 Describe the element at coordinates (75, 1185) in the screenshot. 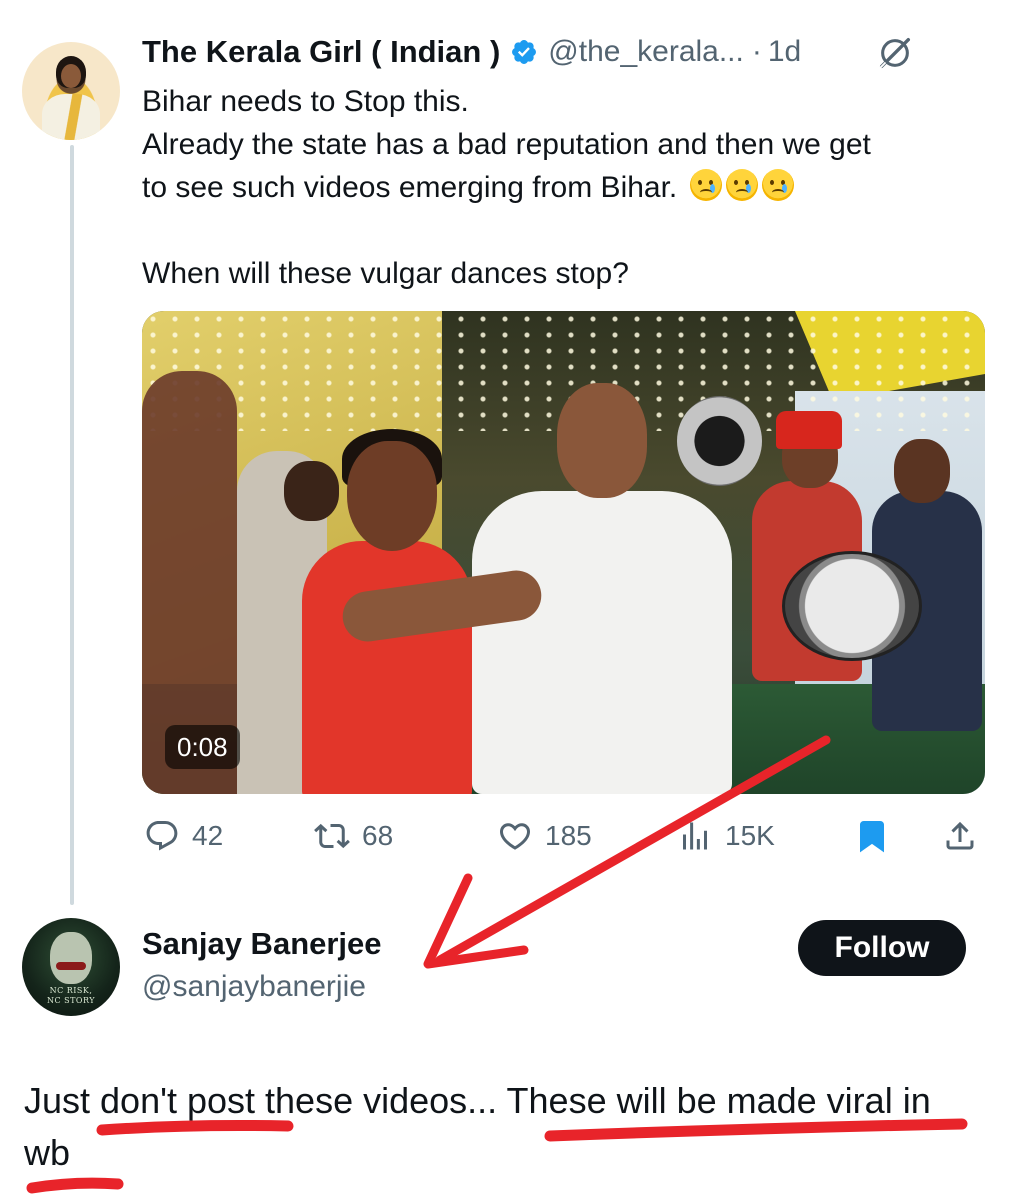

I see `red-underline-annotation` at that location.